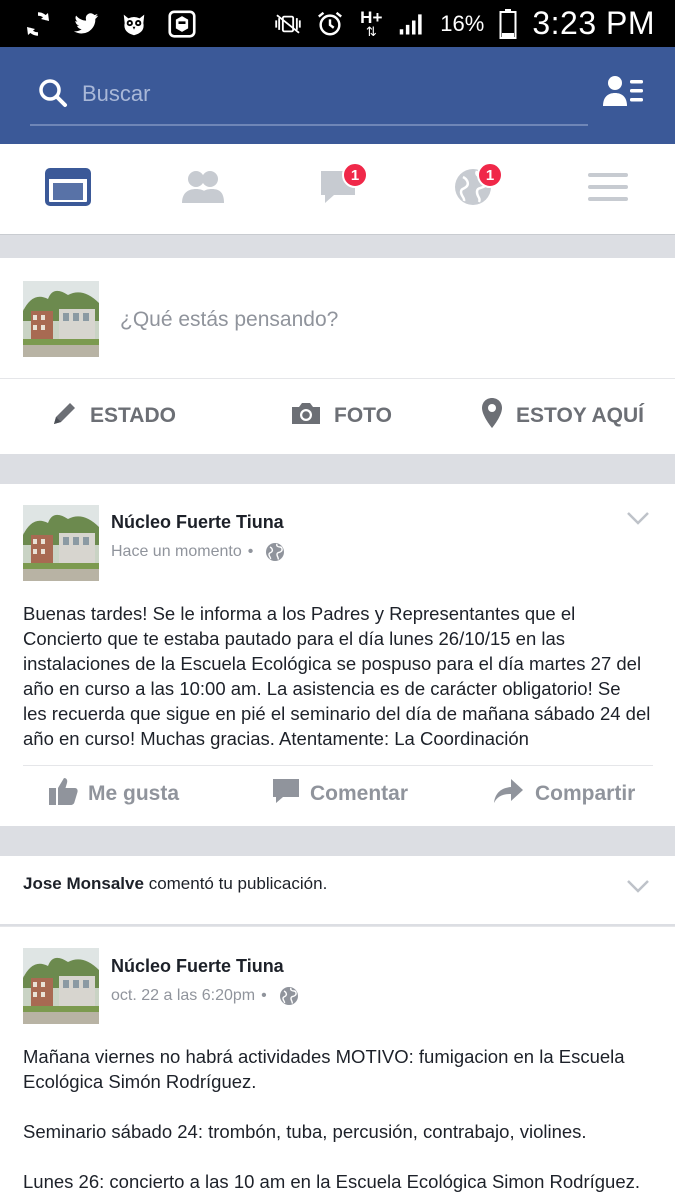 This screenshot has width=675, height=1200. Describe the element at coordinates (134, 24) in the screenshot. I see `owl-icon` at that location.